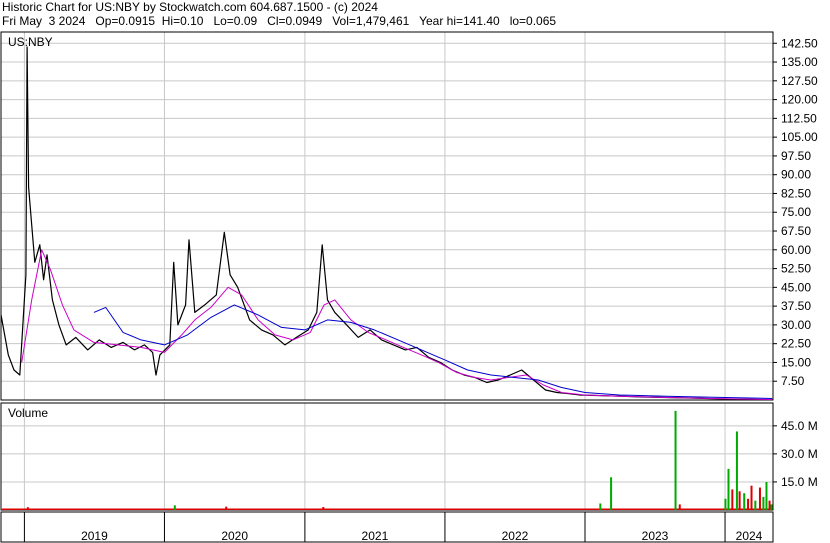 This screenshot has width=830, height=543. Describe the element at coordinates (799, 100) in the screenshot. I see `price-tick-label: 120.00` at that location.